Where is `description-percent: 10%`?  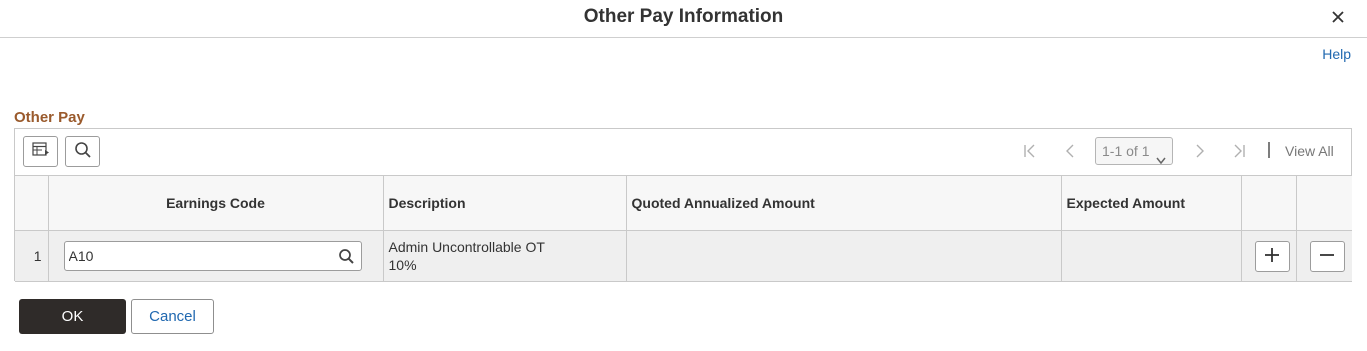 description-percent: 10% is located at coordinates (402, 265).